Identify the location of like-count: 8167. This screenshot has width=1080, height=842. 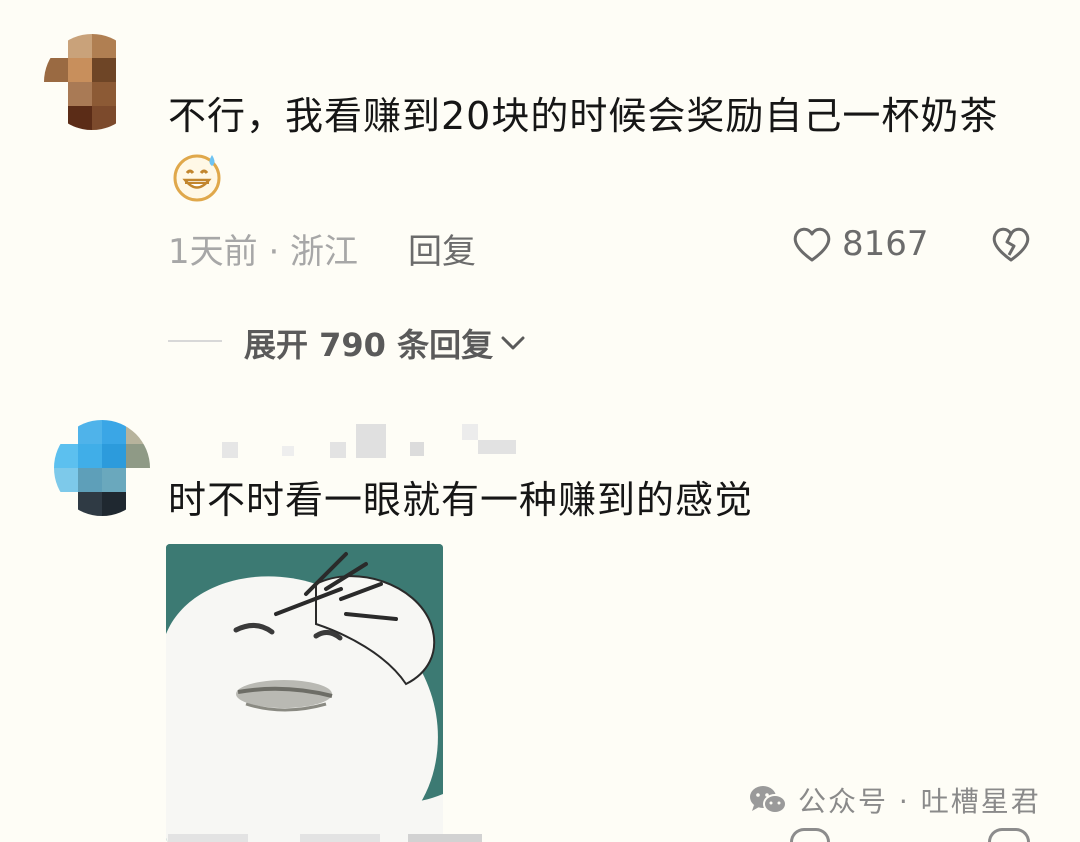
(885, 244).